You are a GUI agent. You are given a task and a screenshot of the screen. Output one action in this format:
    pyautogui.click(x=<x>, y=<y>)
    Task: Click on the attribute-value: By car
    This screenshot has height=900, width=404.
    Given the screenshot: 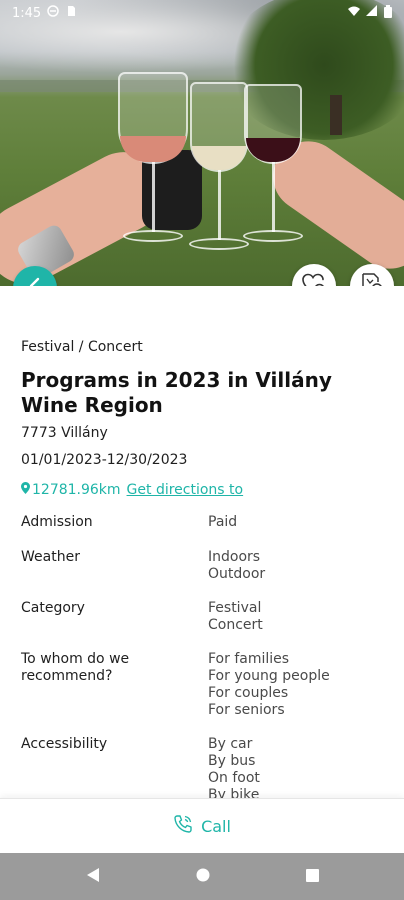 What is the action you would take?
    pyautogui.click(x=230, y=744)
    